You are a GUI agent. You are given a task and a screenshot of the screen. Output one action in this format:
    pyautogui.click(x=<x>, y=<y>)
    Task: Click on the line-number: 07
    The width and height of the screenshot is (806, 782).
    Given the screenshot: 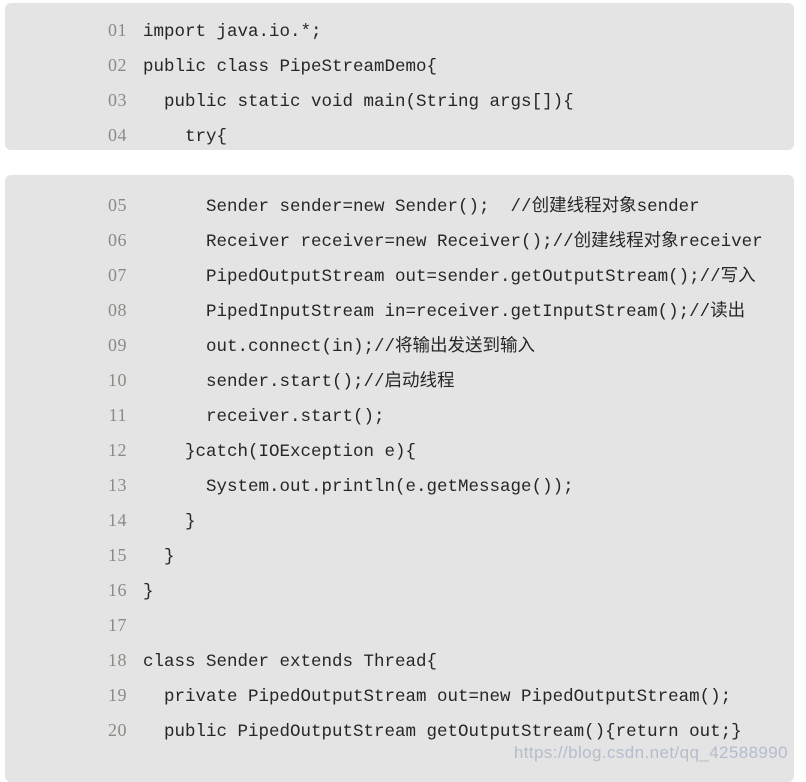 What is the action you would take?
    pyautogui.click(x=117, y=275)
    